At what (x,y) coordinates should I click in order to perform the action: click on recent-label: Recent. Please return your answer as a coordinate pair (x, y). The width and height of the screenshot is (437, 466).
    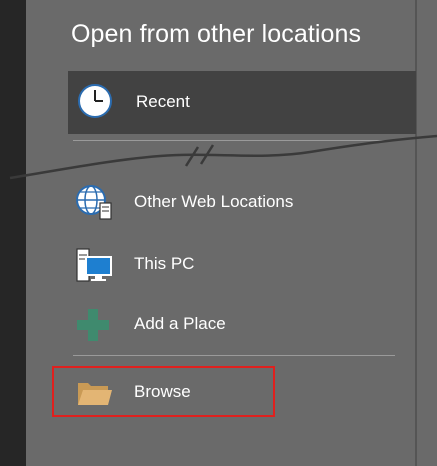
    Looking at the image, I should click on (163, 101).